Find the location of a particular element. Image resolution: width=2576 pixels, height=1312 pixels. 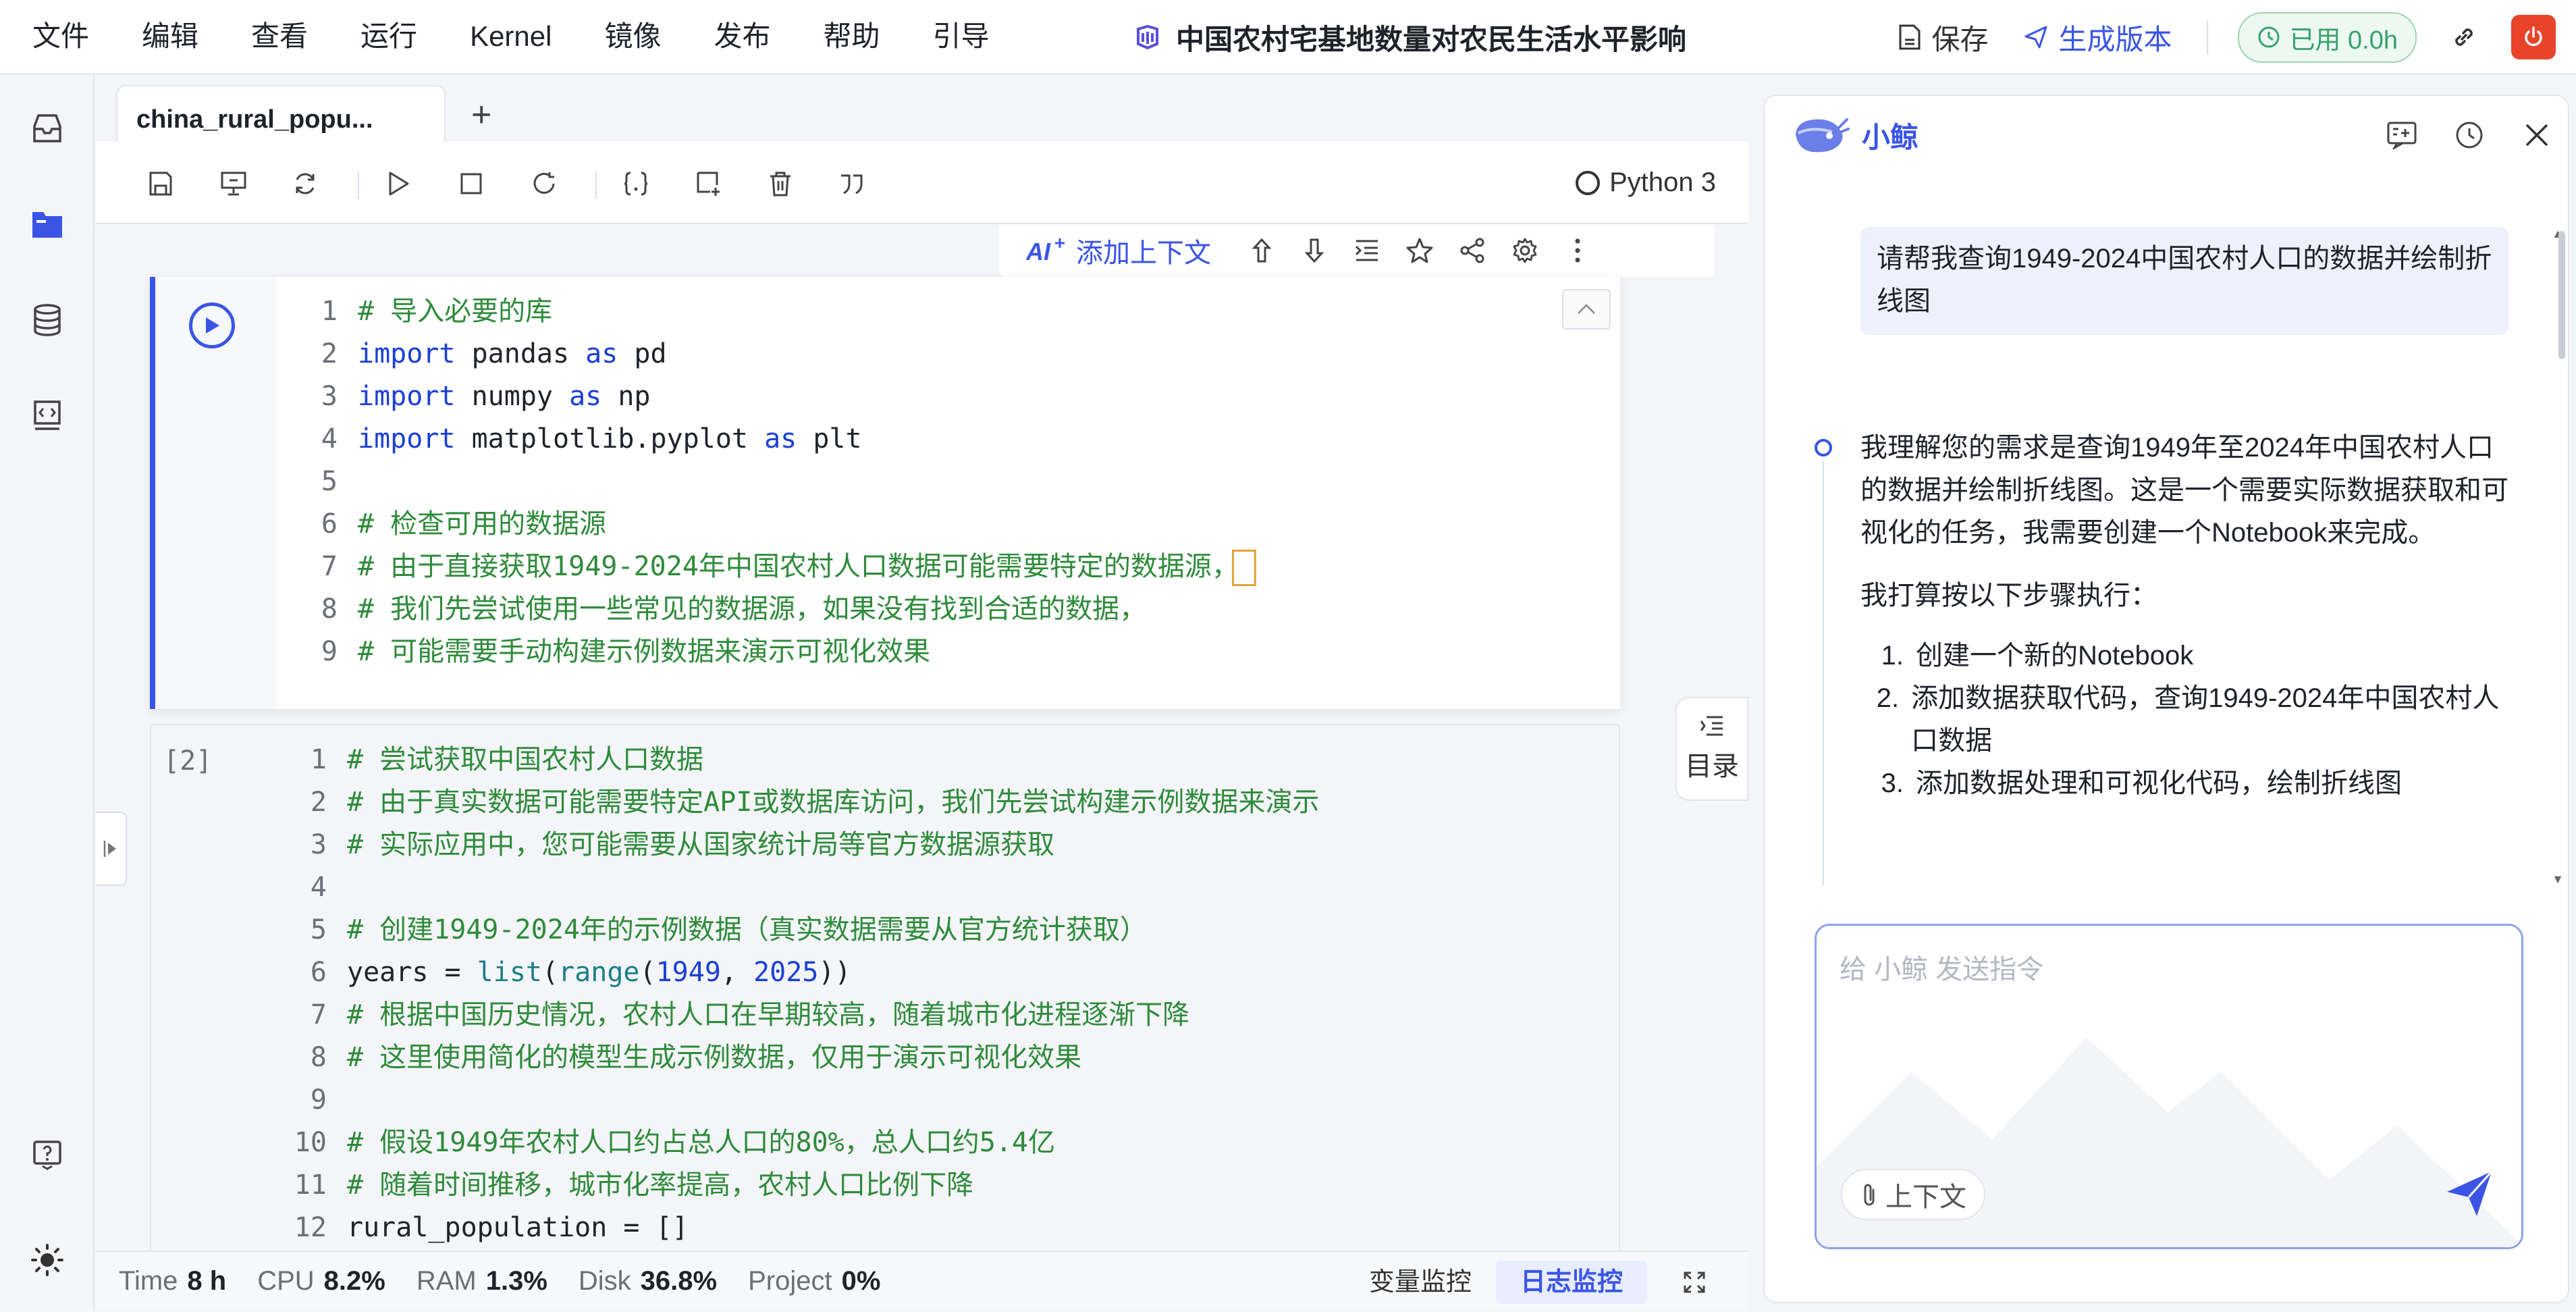

menu-item: 编辑 is located at coordinates (184, 37).